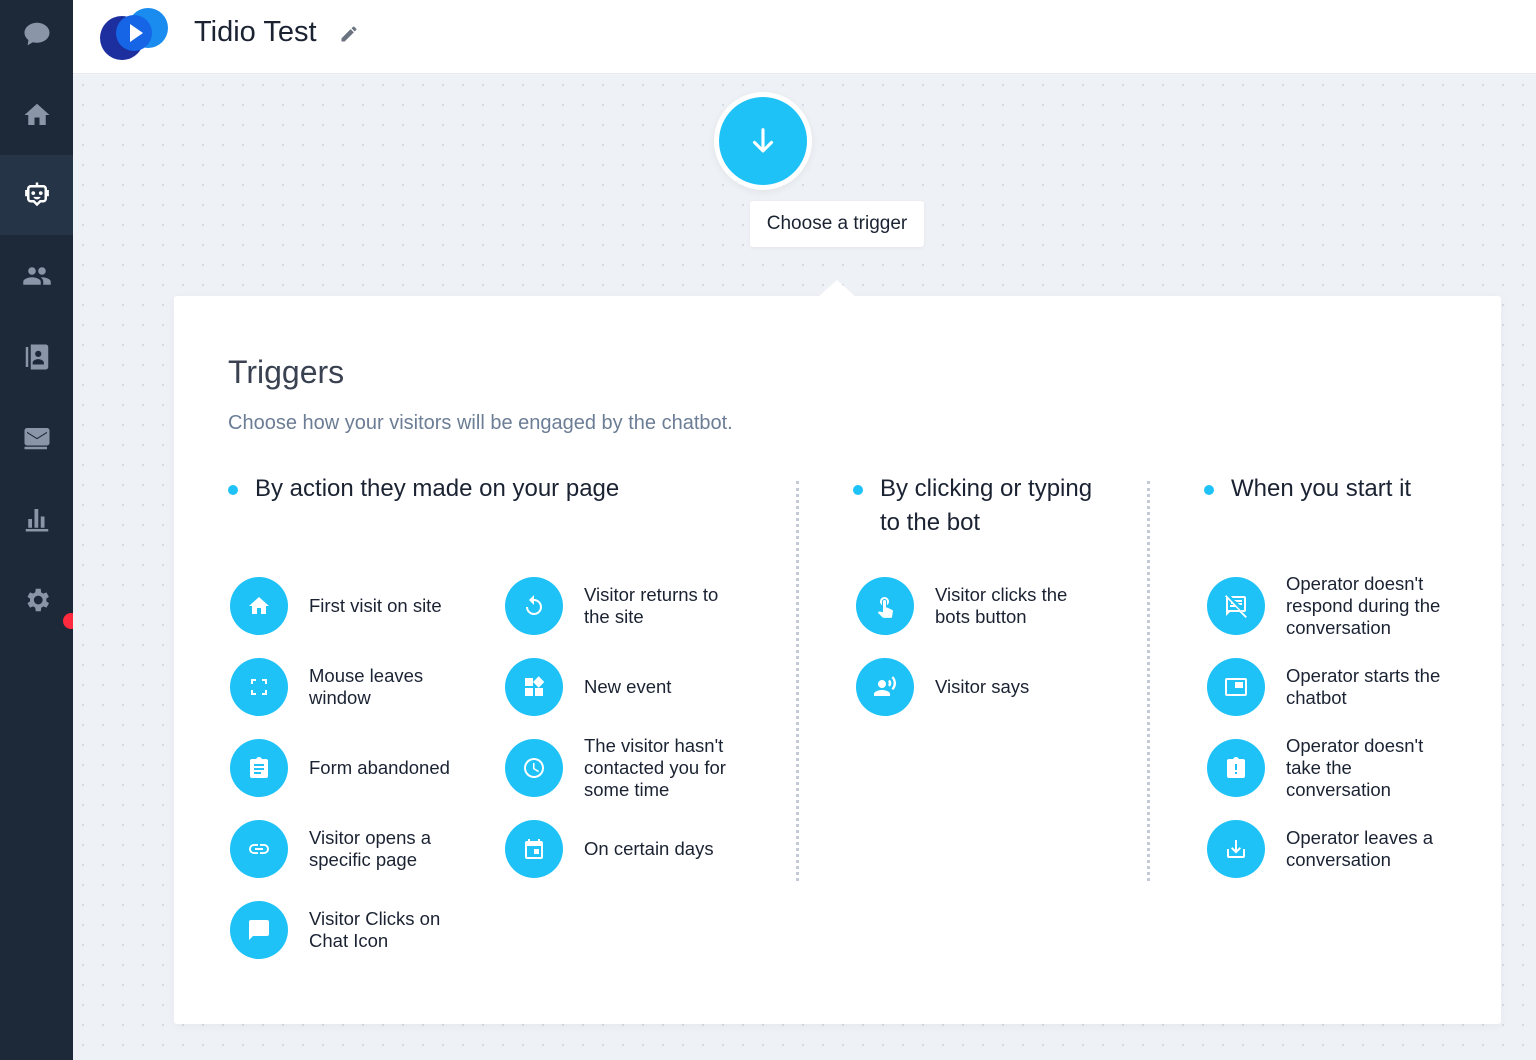 This screenshot has width=1536, height=1060. What do you see at coordinates (339, 687) in the screenshot?
I see `trigger-mouse-leaves: Mouse leaves window` at bounding box center [339, 687].